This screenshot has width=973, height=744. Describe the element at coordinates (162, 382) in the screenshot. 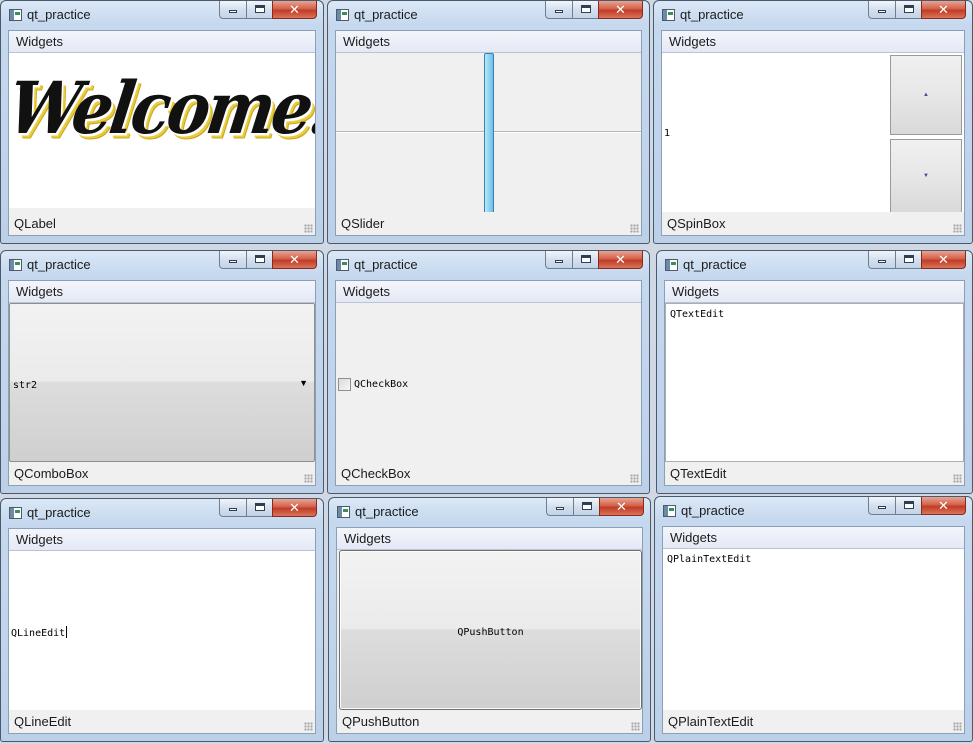

I see `combo-box: str2 ▼` at that location.